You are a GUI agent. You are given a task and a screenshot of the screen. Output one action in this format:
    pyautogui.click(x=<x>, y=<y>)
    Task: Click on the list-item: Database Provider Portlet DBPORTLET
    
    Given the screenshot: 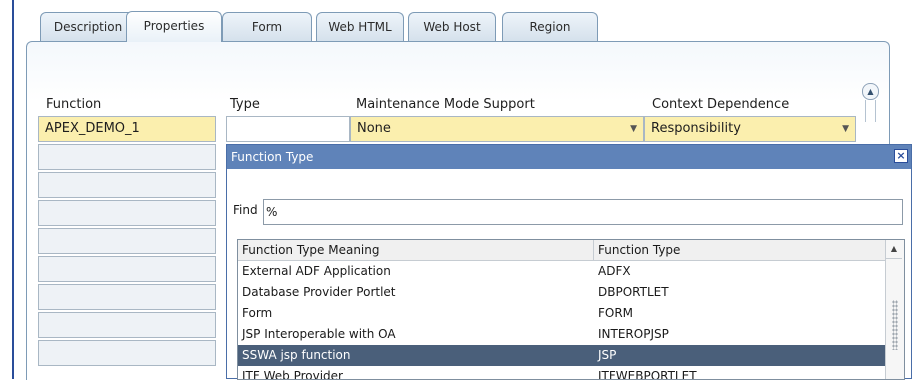 What is the action you would take?
    pyautogui.click(x=562, y=292)
    